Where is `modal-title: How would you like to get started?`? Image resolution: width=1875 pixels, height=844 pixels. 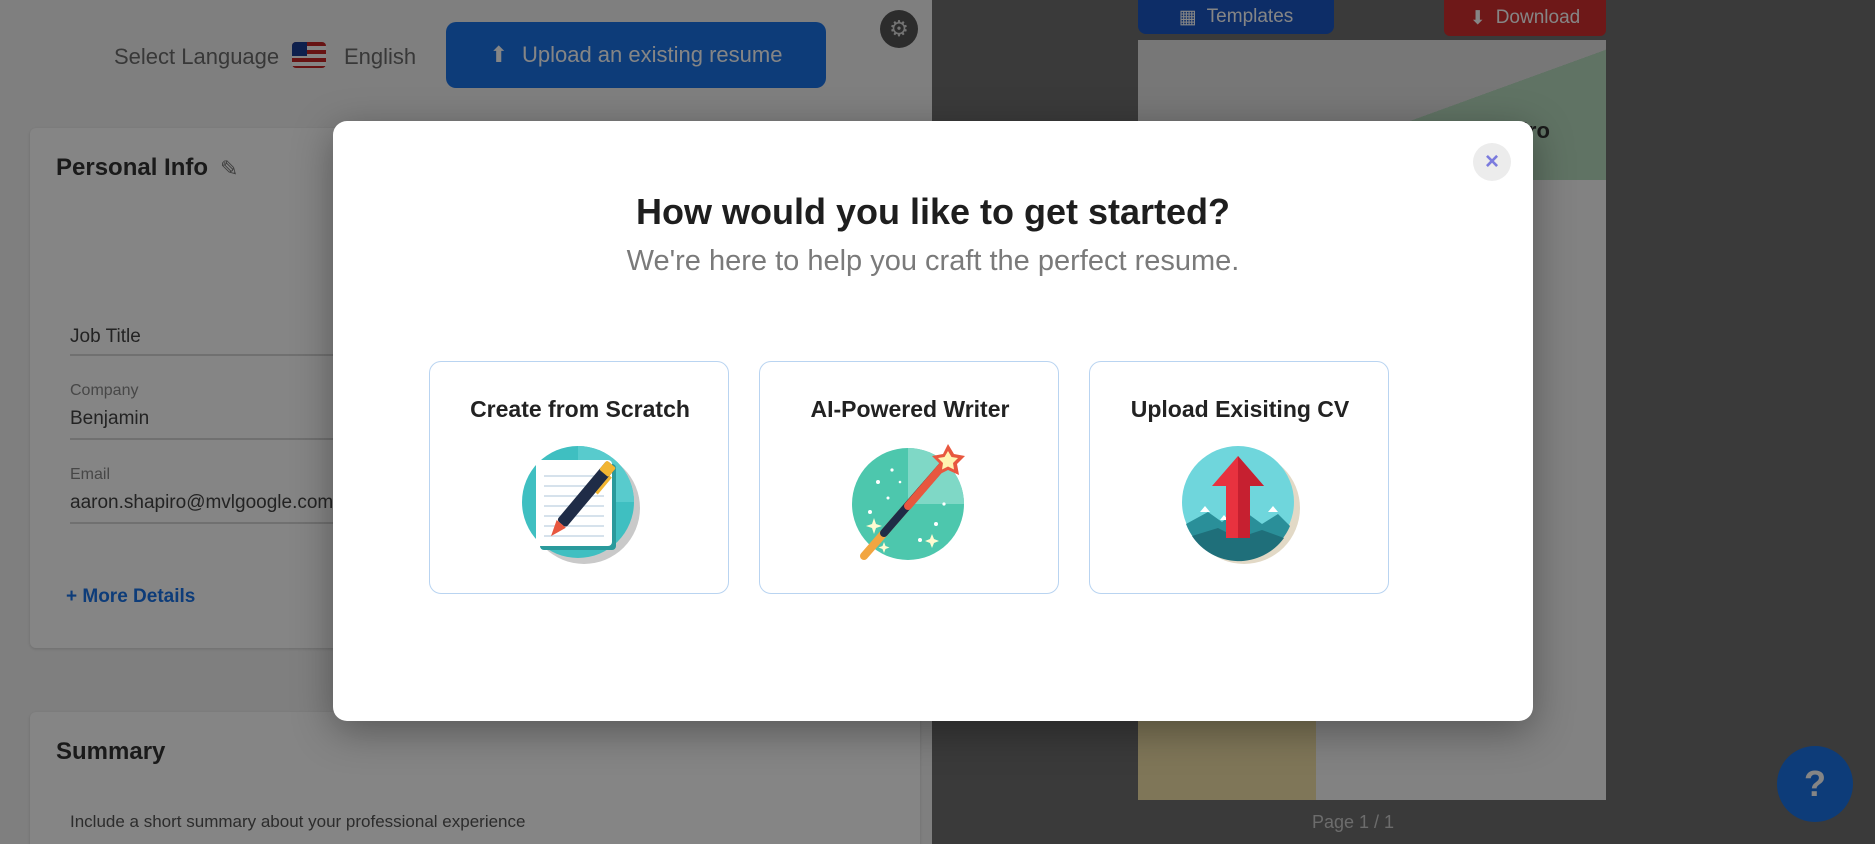 modal-title: How would you like to get started? is located at coordinates (933, 211).